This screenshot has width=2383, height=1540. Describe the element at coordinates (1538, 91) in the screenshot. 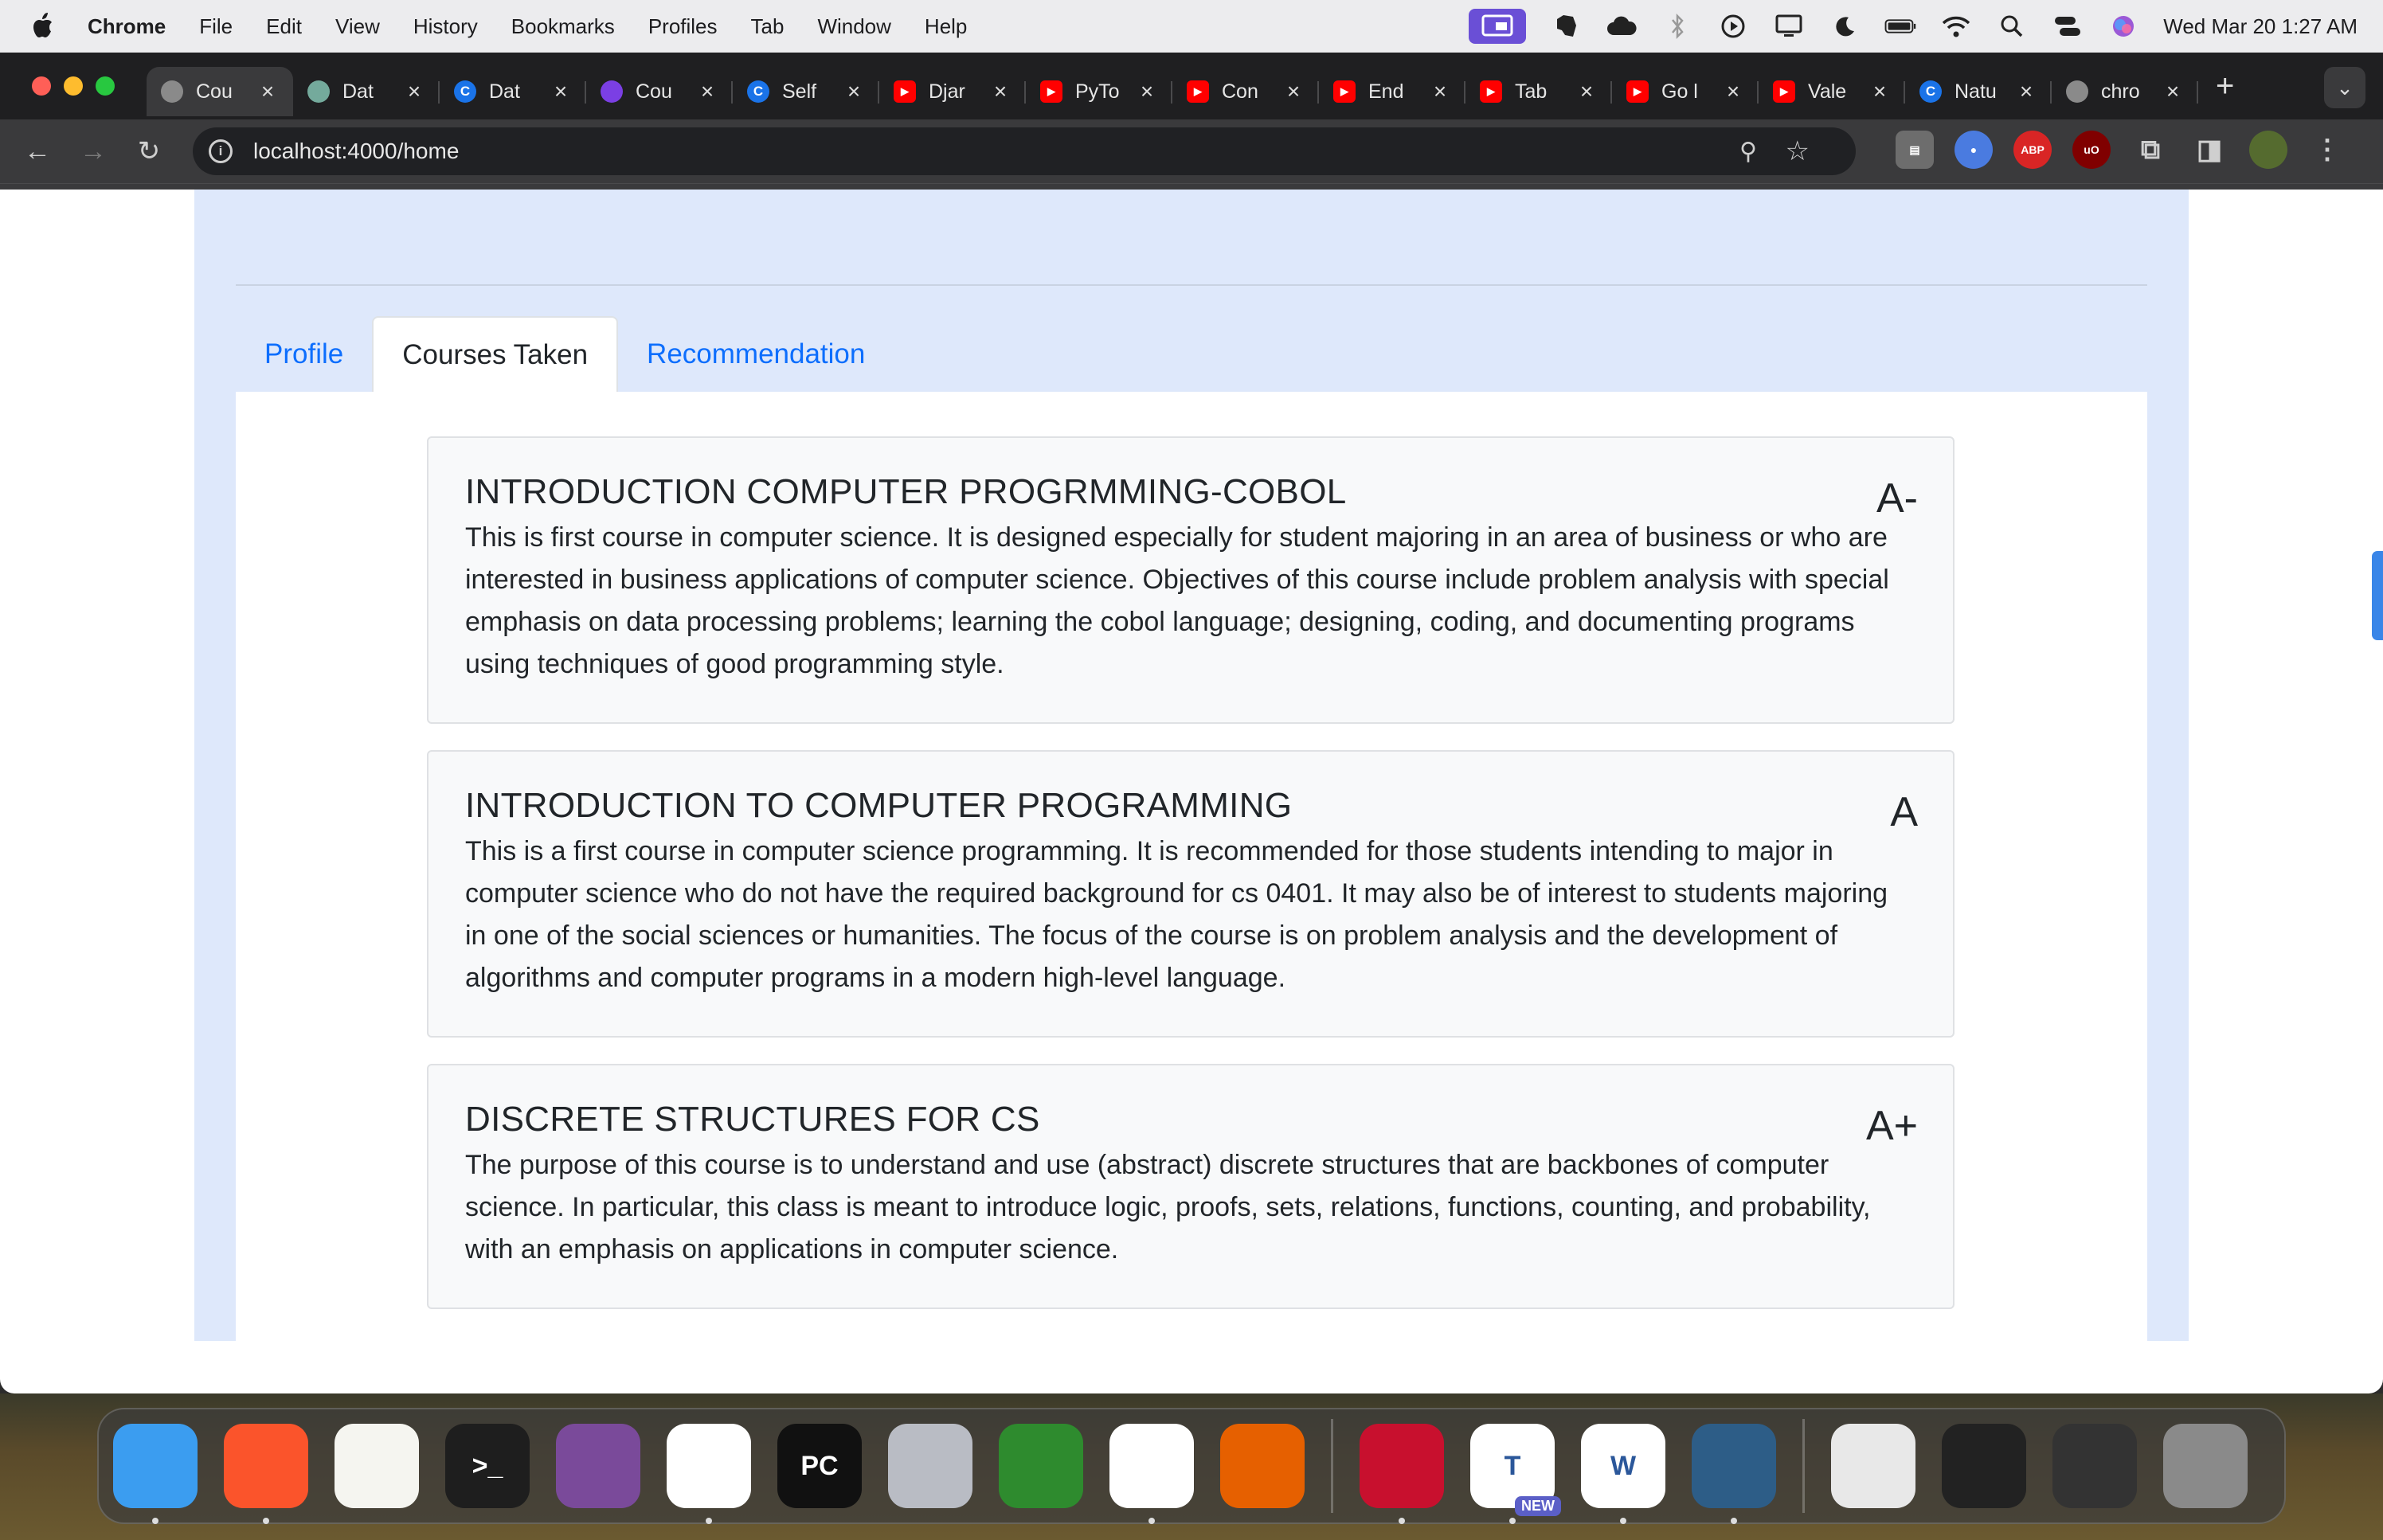

I see `browser-tab: ▶ Tab ×` at that location.